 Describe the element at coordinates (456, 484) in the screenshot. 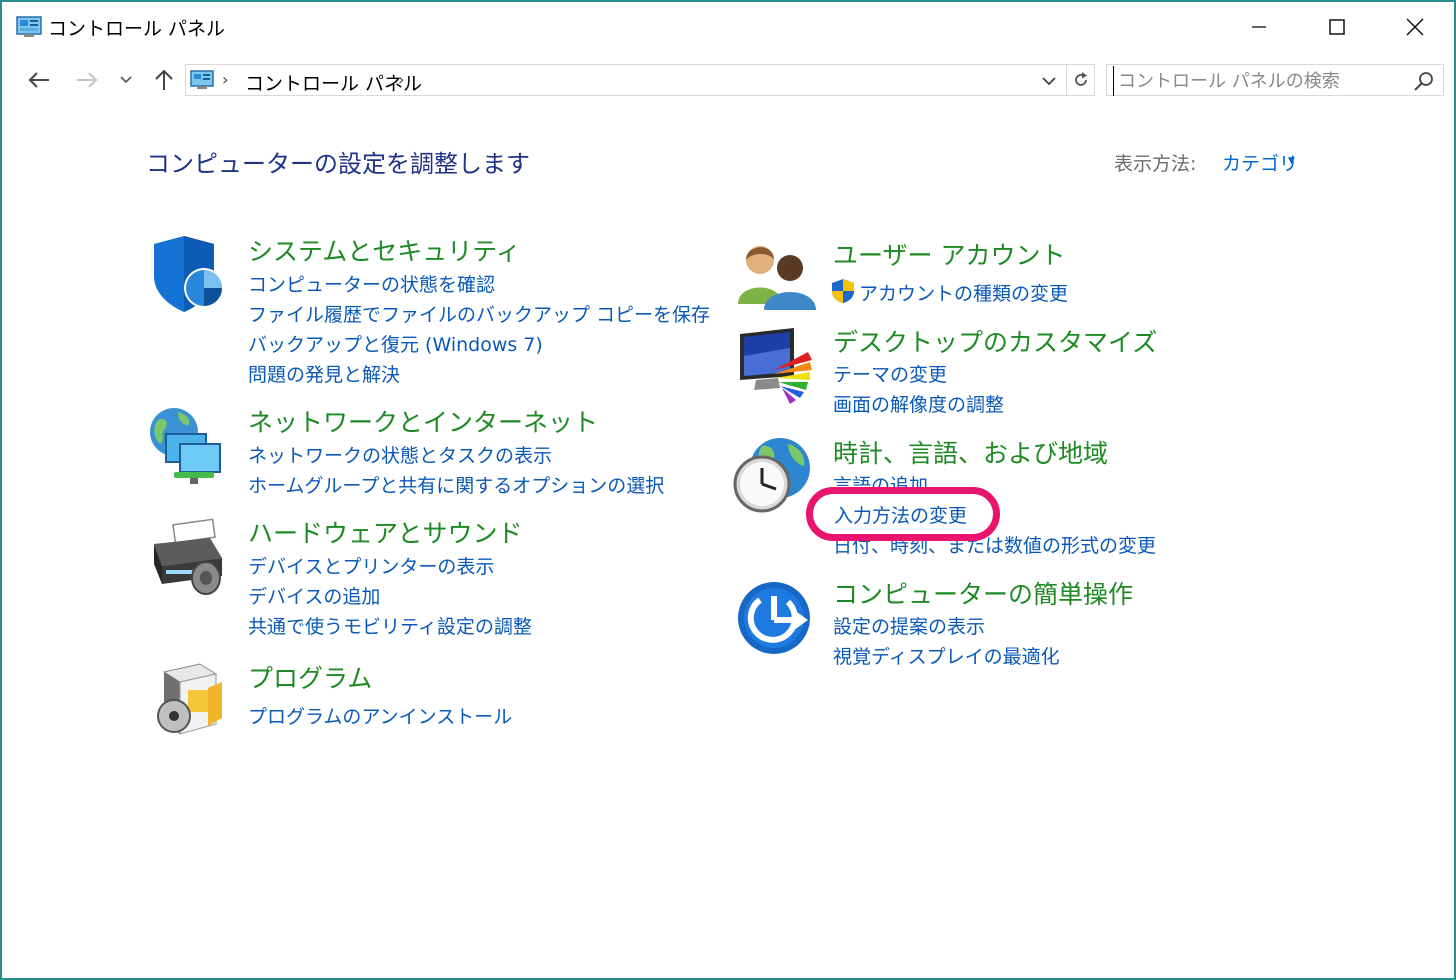

I see `link-homegroup-sharing: ホームグループと共有に関するオプションの選択` at that location.